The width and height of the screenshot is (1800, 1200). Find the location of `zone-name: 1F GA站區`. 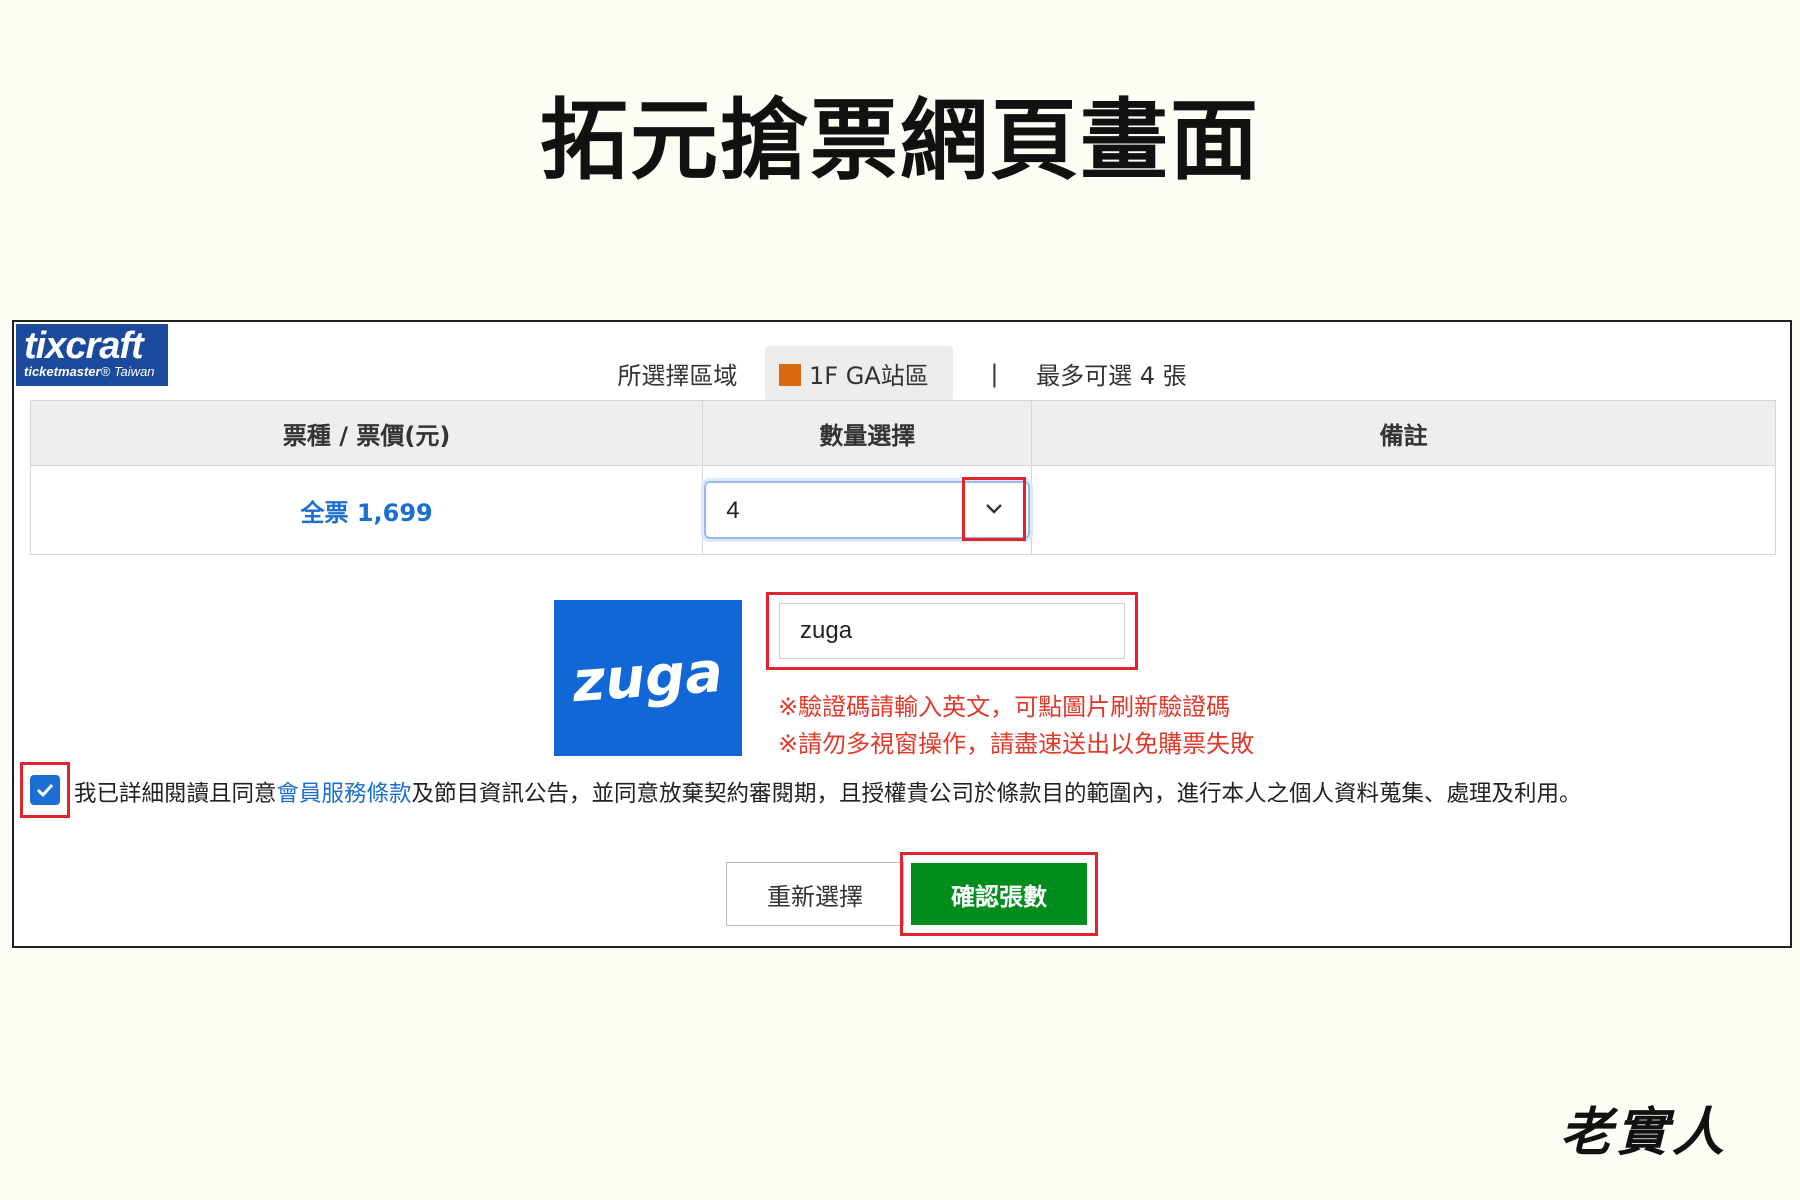

zone-name: 1F GA站區 is located at coordinates (869, 376).